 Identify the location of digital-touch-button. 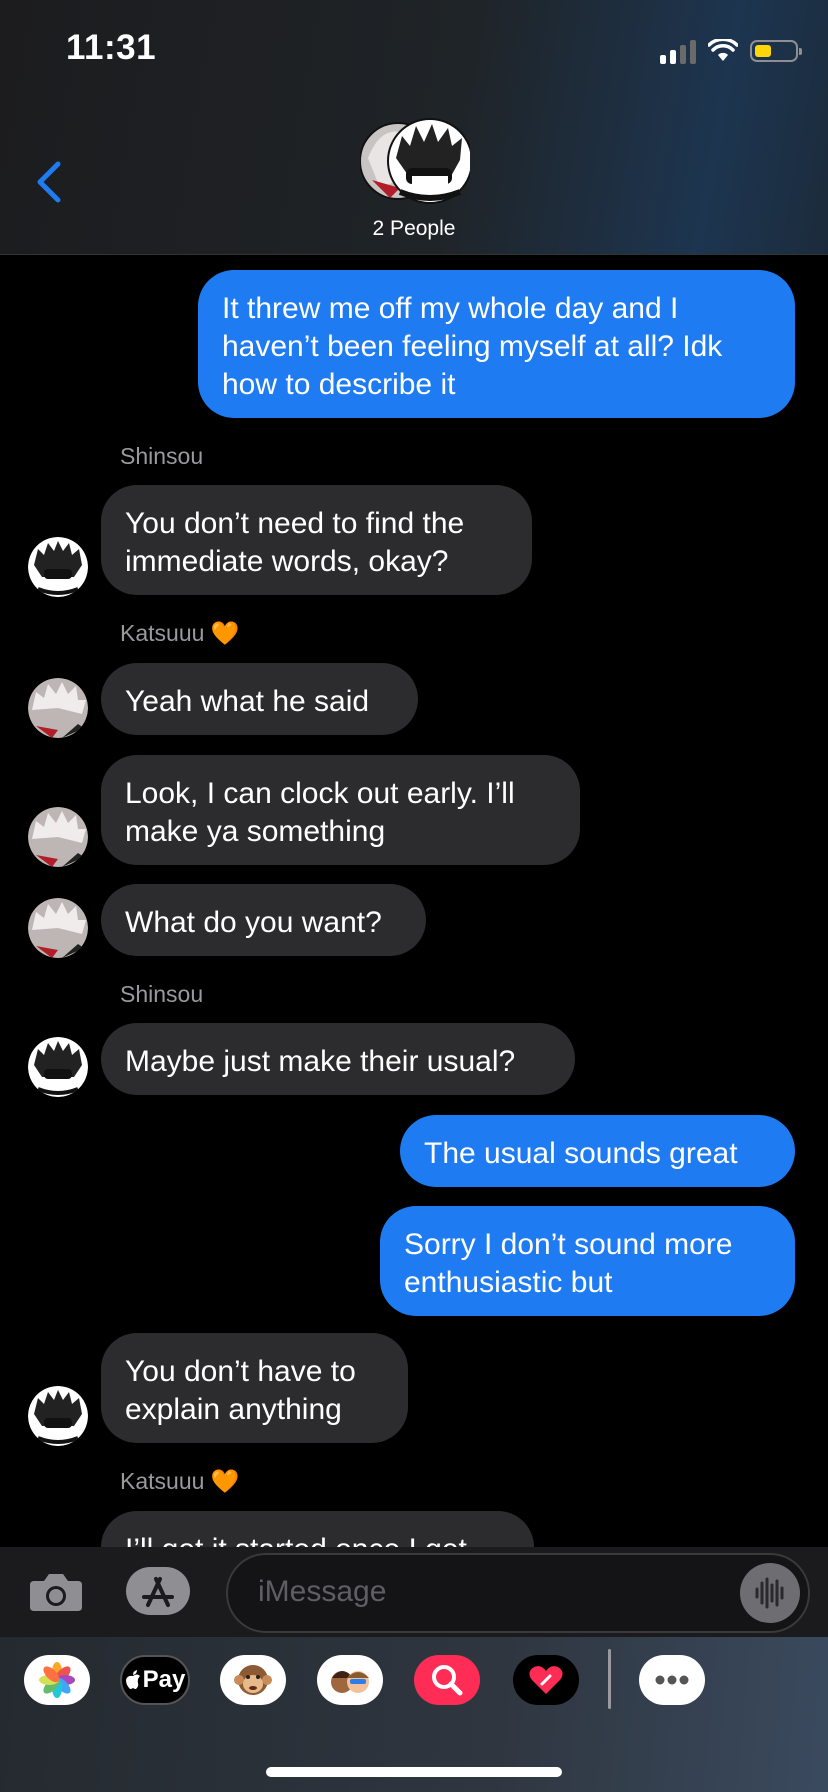
(546, 1680).